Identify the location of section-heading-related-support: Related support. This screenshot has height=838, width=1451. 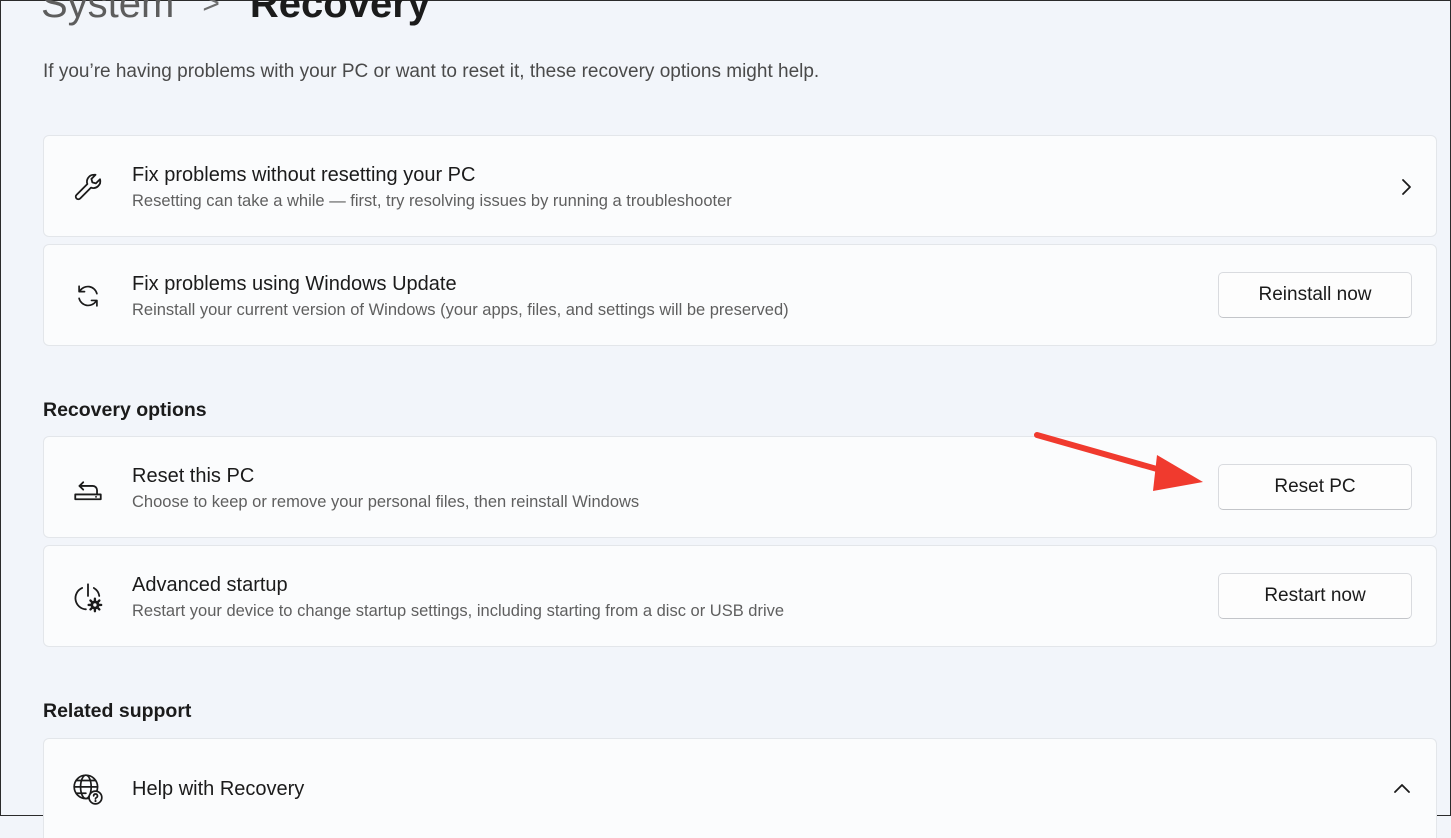
(117, 711).